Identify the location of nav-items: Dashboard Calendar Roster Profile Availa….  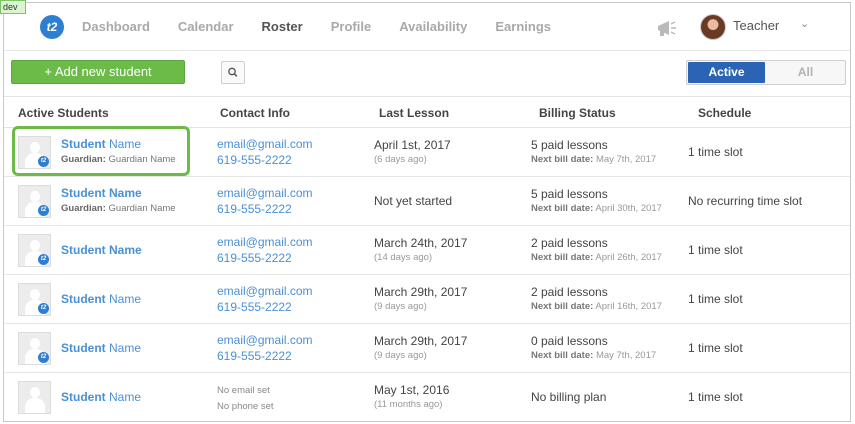
(330, 26).